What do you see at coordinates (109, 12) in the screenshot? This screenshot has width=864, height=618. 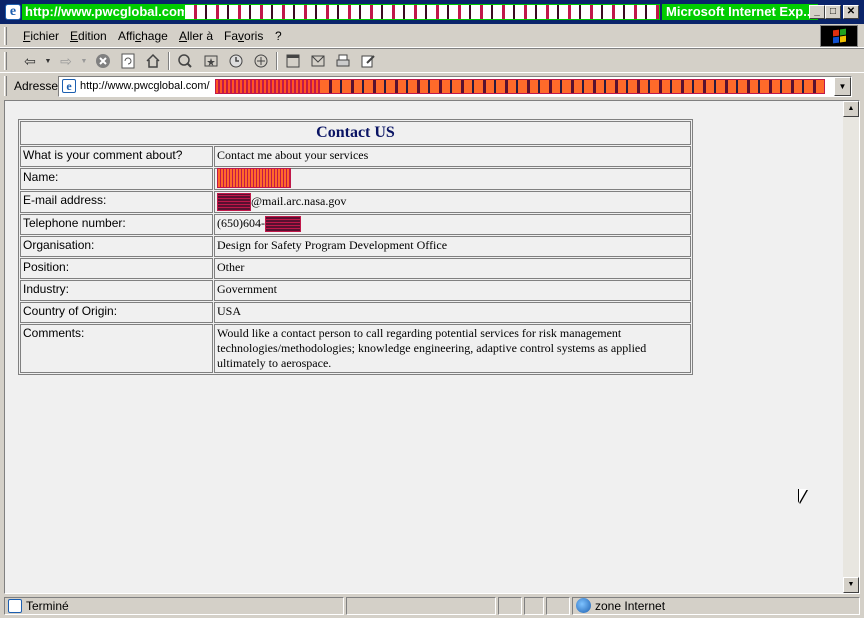 I see `window-title-url: http://www.pwcglobal.com/` at bounding box center [109, 12].